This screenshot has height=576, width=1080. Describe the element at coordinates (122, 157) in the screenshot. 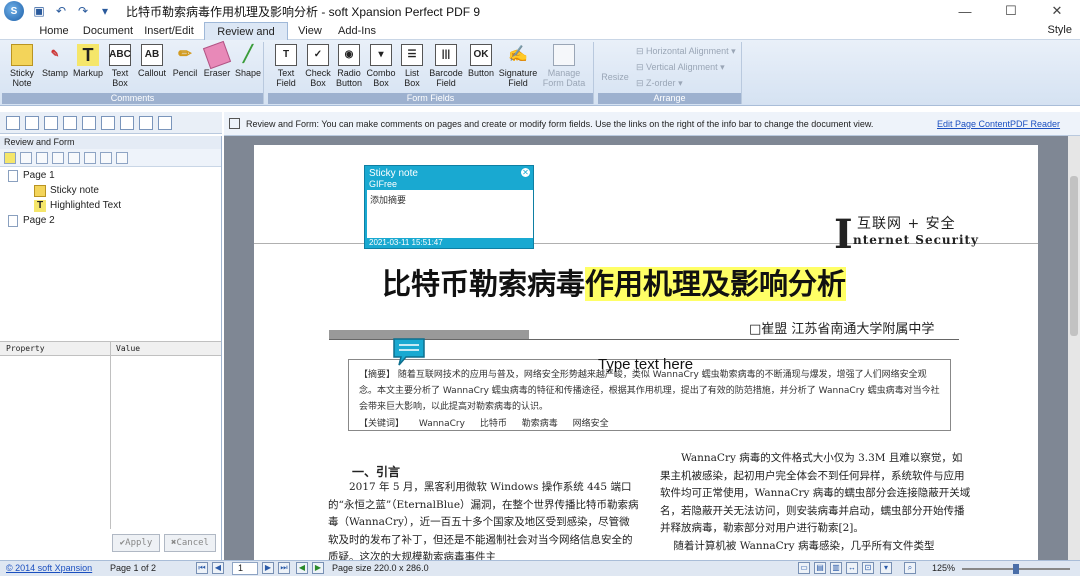

I see `properties-icon` at that location.